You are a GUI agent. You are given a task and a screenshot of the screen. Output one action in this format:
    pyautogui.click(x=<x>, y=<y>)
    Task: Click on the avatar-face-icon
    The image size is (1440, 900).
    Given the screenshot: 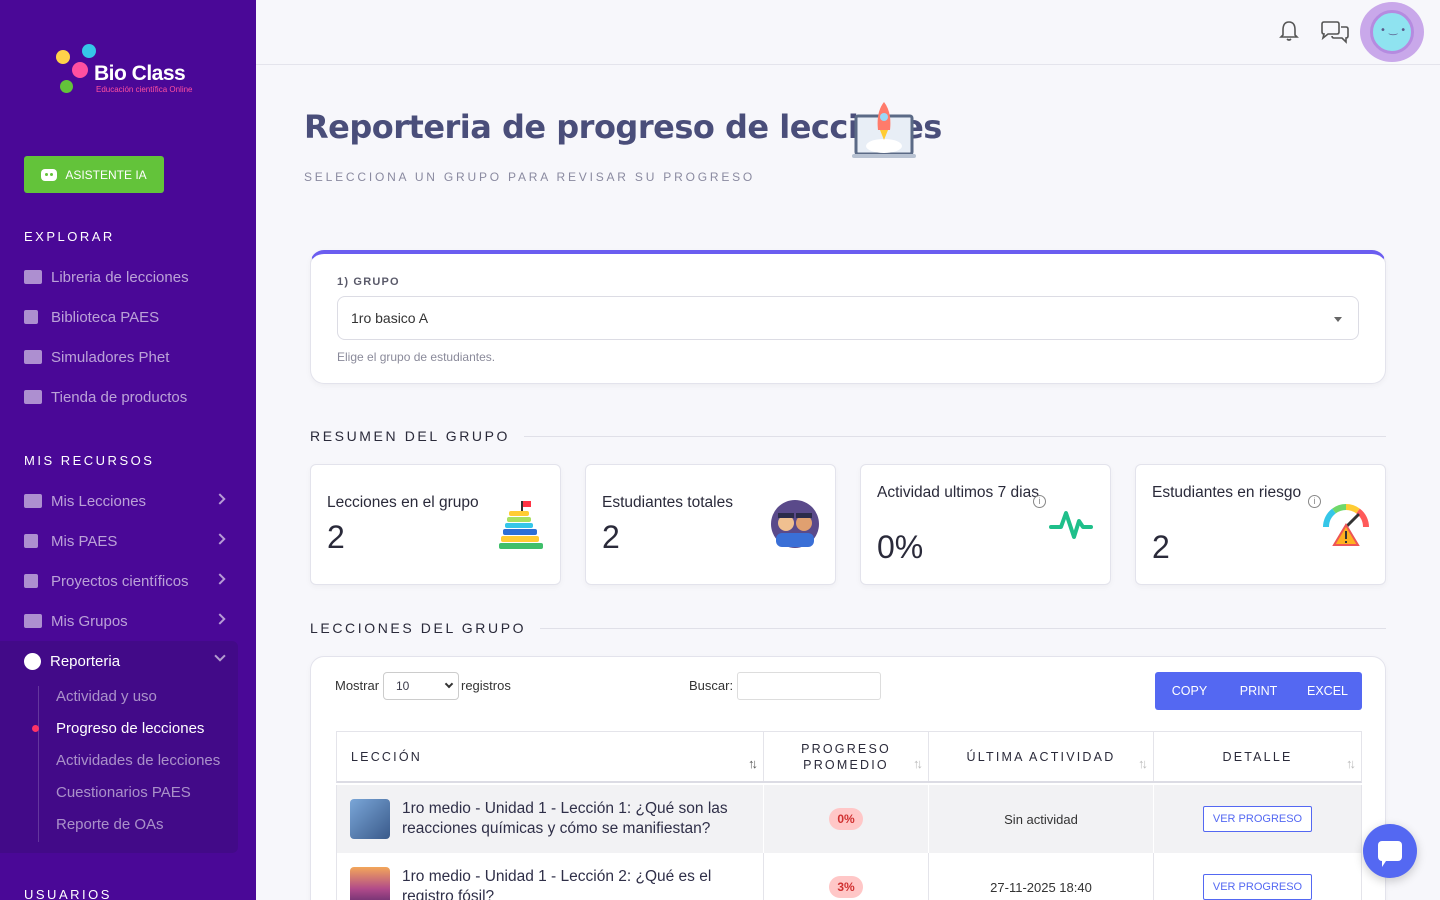 What is the action you would take?
    pyautogui.click(x=1392, y=32)
    